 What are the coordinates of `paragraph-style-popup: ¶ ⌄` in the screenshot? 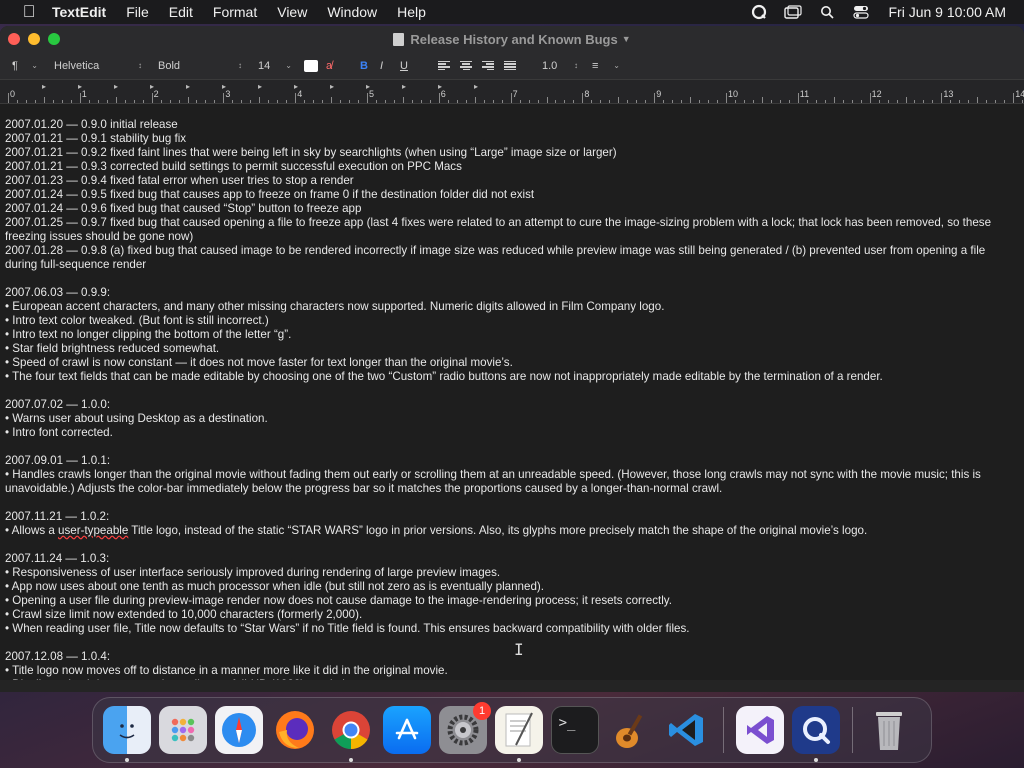 It's located at (25, 66).